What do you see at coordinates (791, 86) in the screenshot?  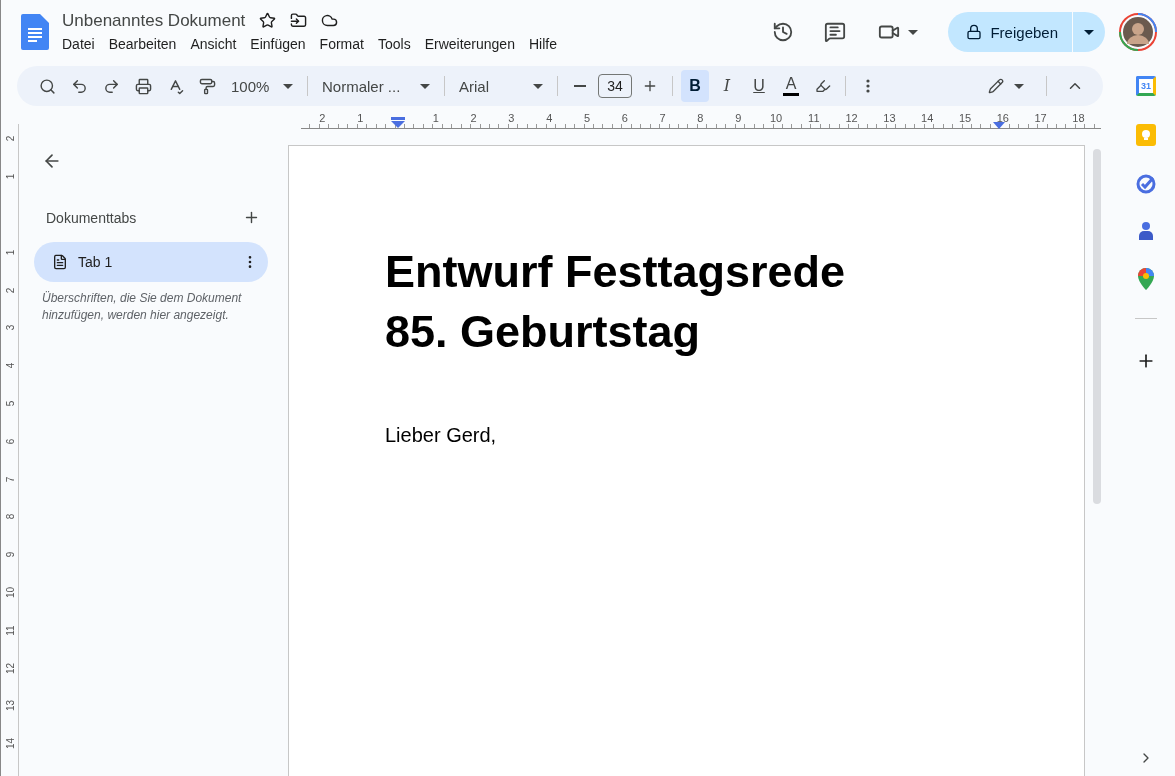 I see `text-color-button: A` at bounding box center [791, 86].